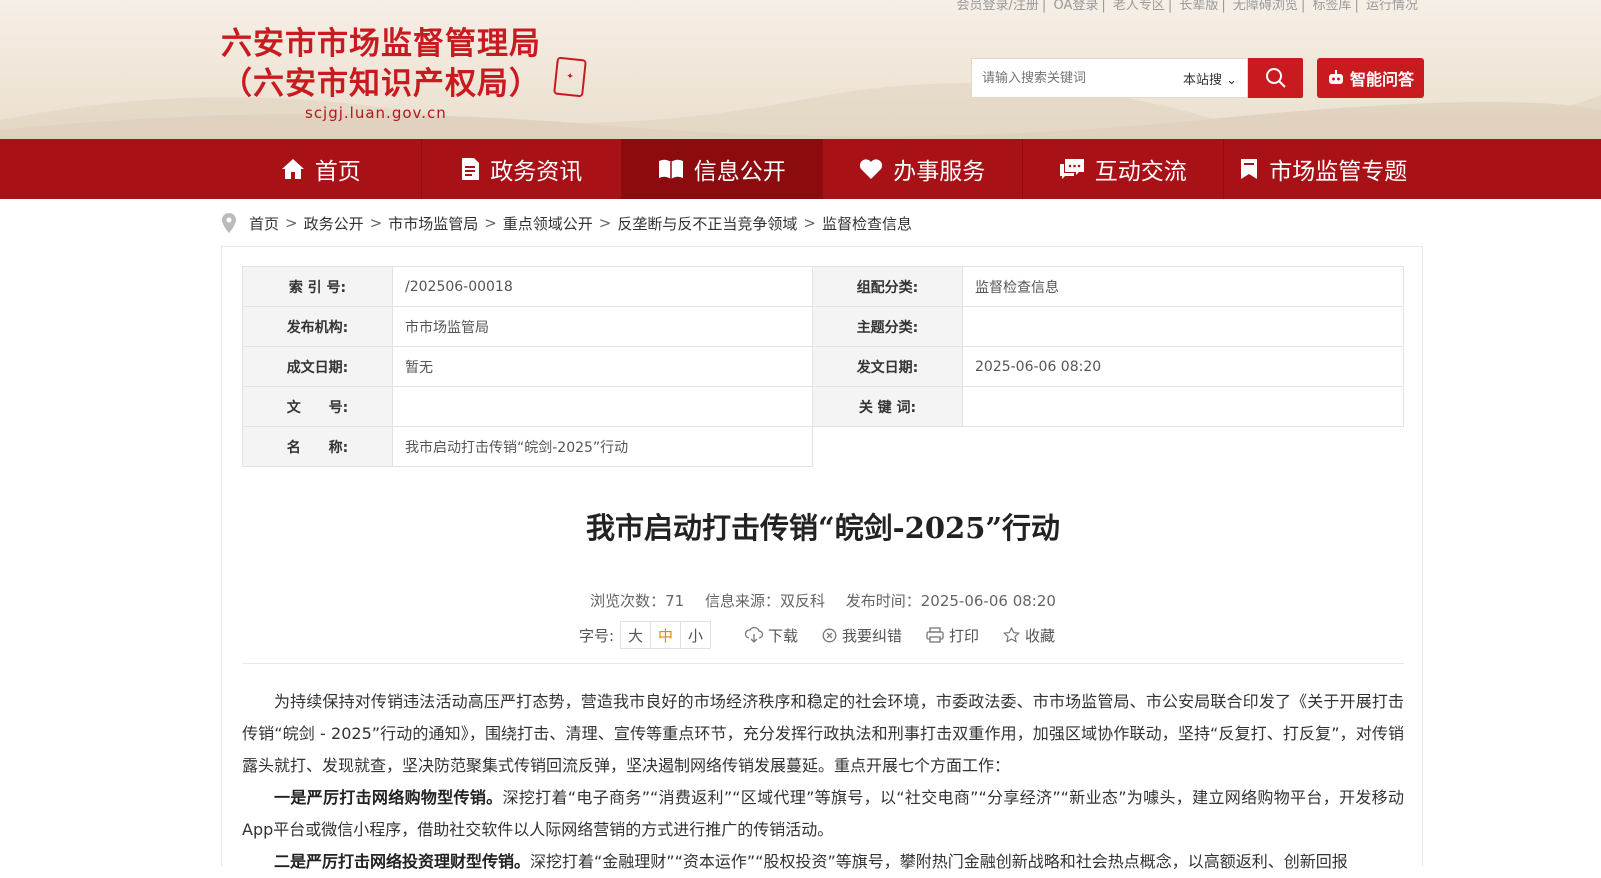 The width and height of the screenshot is (1601, 878). Describe the element at coordinates (887, 326) in the screenshot. I see `meta-topic-label: 主题分类:` at that location.